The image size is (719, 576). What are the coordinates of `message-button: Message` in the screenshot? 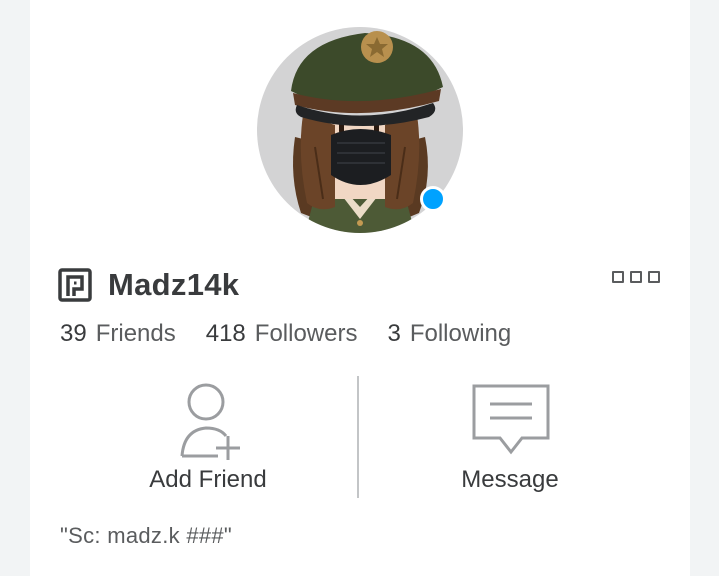 It's located at (510, 434).